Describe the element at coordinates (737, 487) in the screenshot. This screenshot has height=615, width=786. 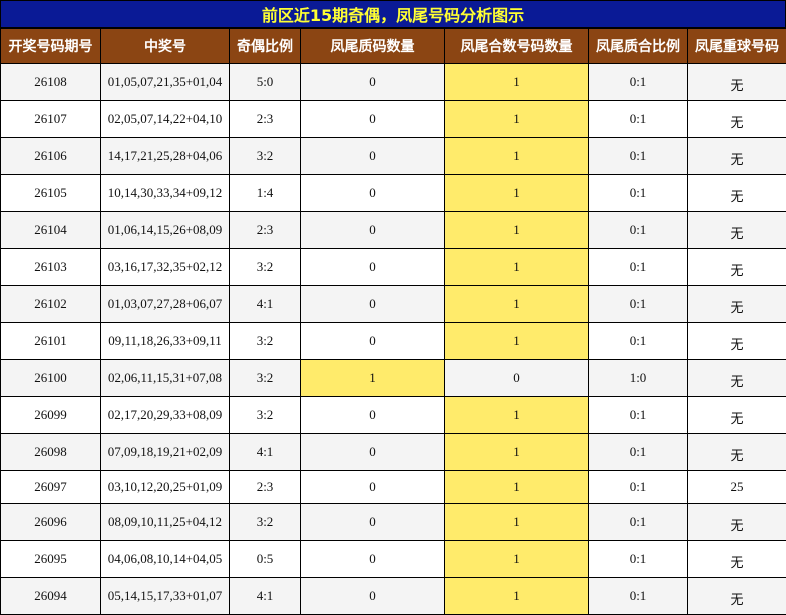
I see `cell-repeat: 25` at that location.